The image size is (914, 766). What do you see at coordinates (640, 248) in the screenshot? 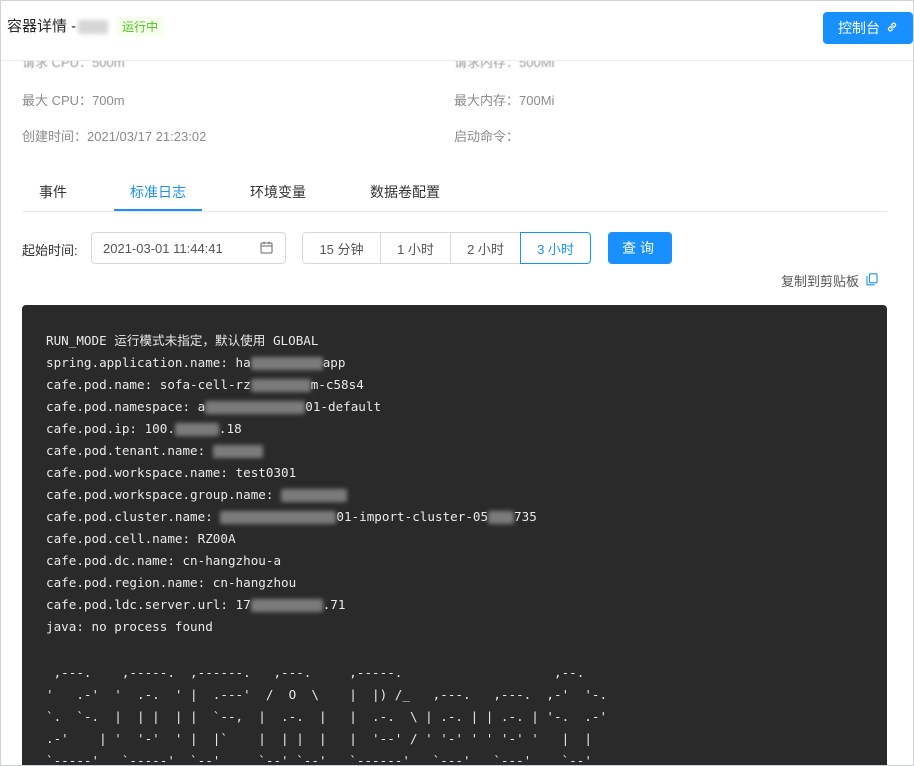
I see `query-button: 查询` at bounding box center [640, 248].